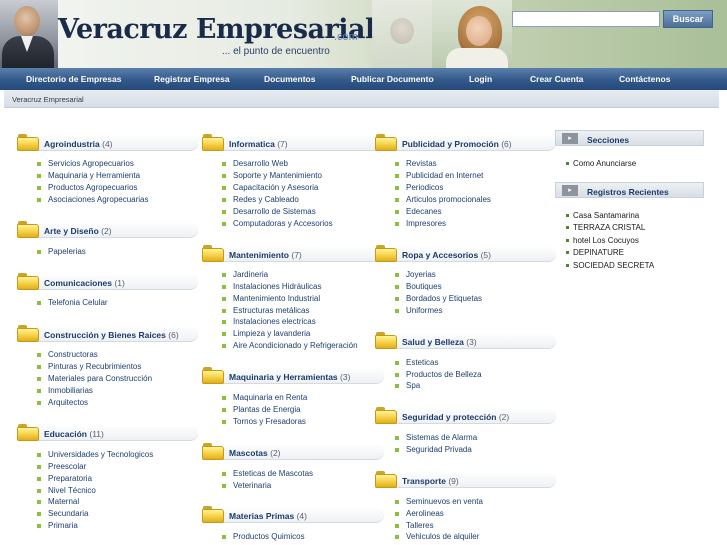 This screenshot has height=545, width=727. Describe the element at coordinates (629, 138) in the screenshot. I see `sections-header: ▸ Secciones` at that location.